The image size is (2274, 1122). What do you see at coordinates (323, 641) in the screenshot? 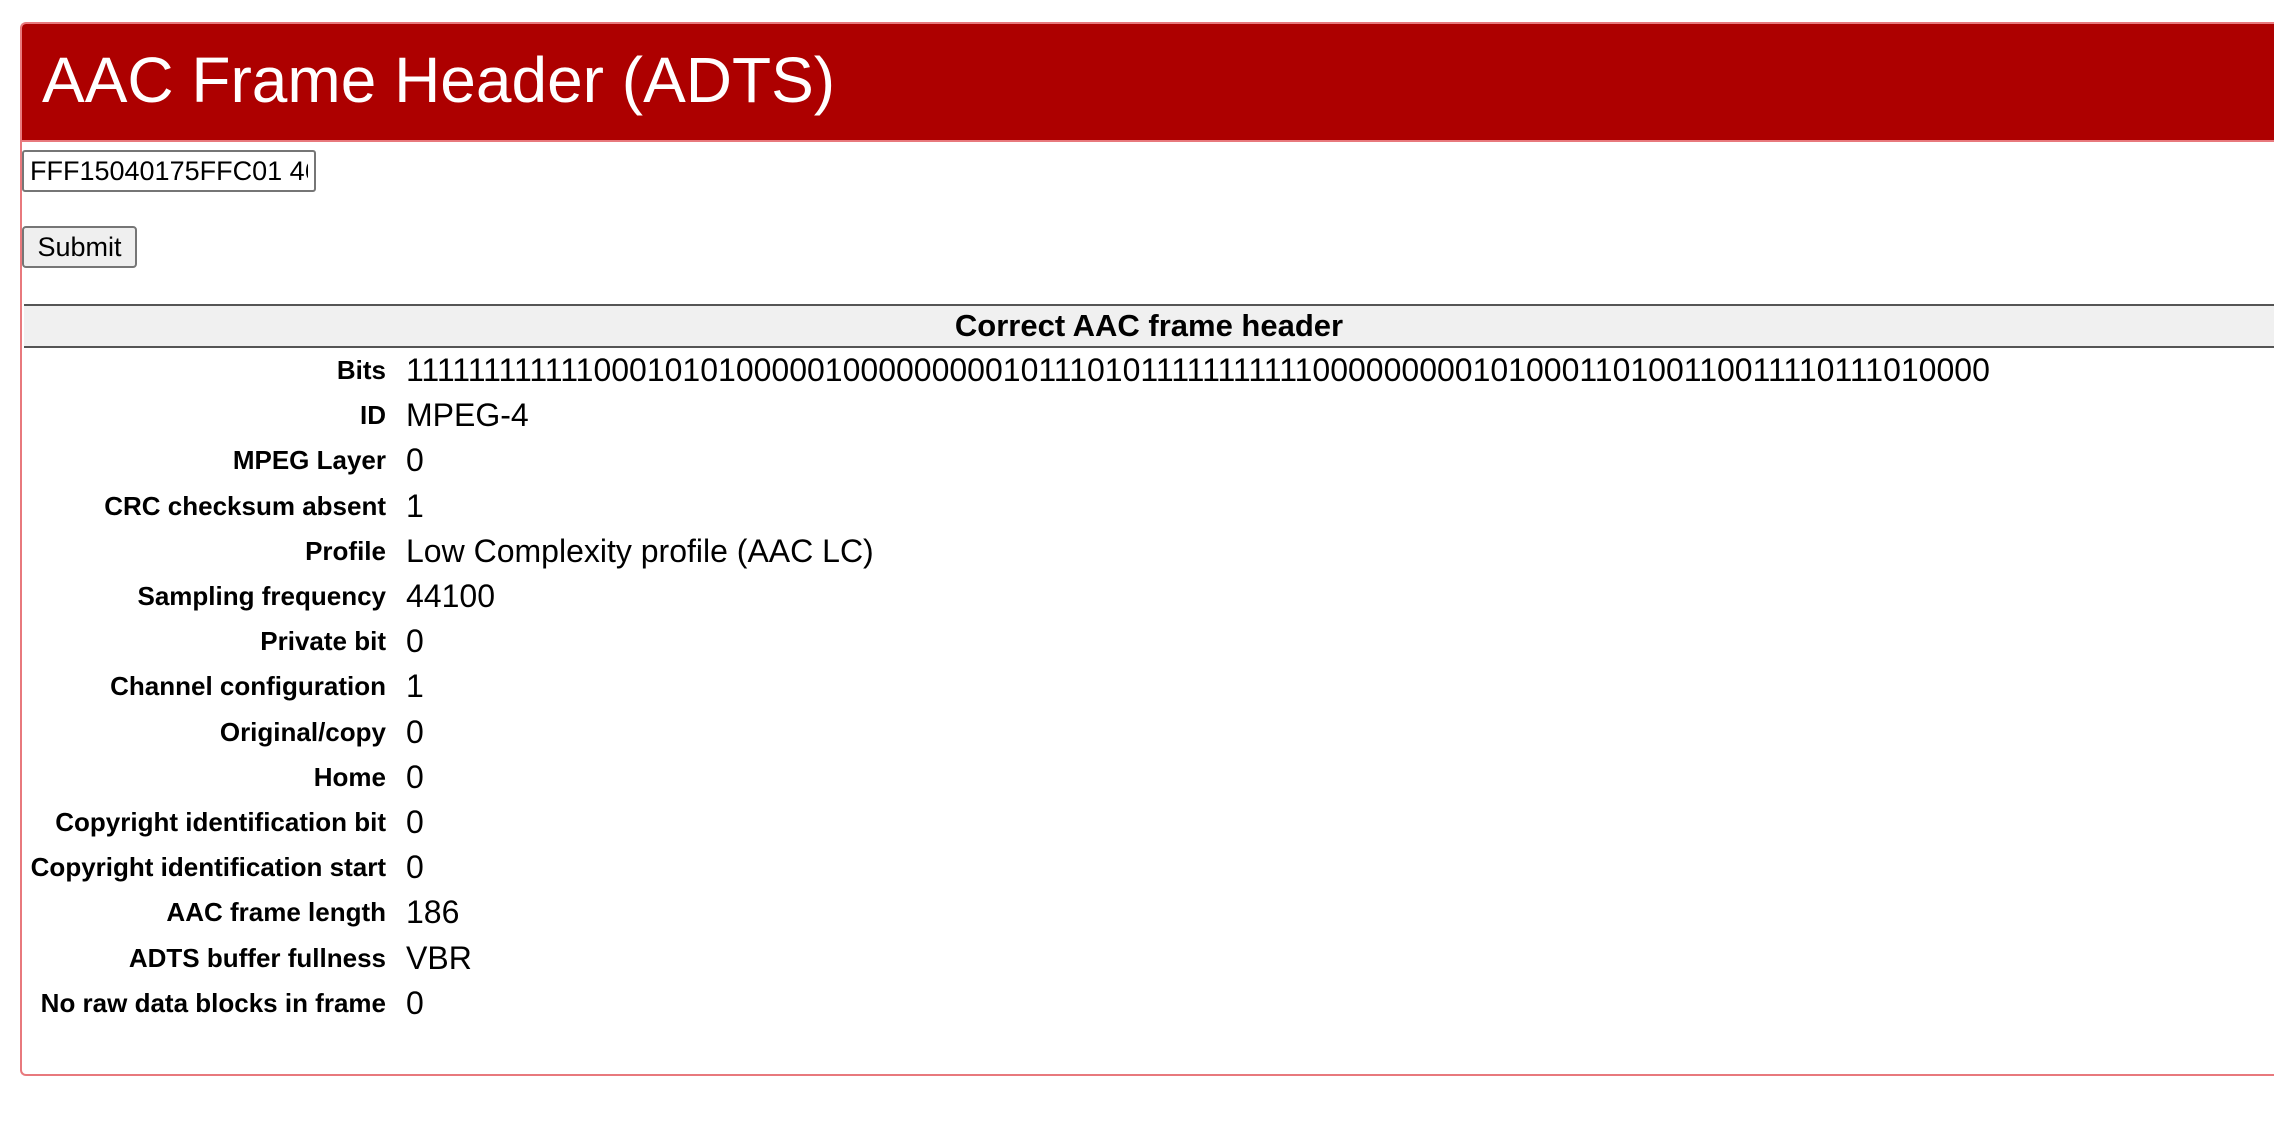
I see `row-label: Private bit` at bounding box center [323, 641].